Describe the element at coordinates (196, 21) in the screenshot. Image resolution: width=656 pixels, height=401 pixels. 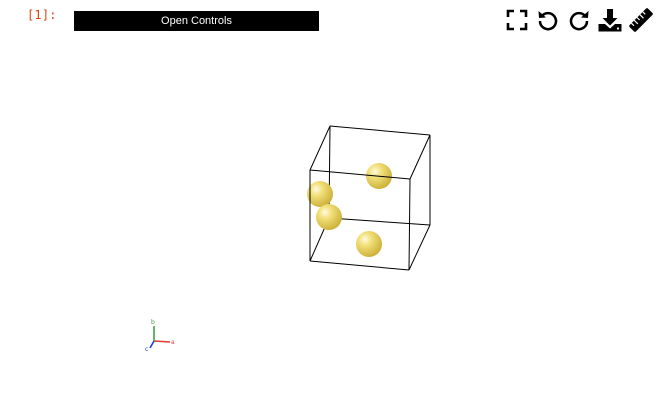
I see `open-controls-button: Open Controls` at that location.